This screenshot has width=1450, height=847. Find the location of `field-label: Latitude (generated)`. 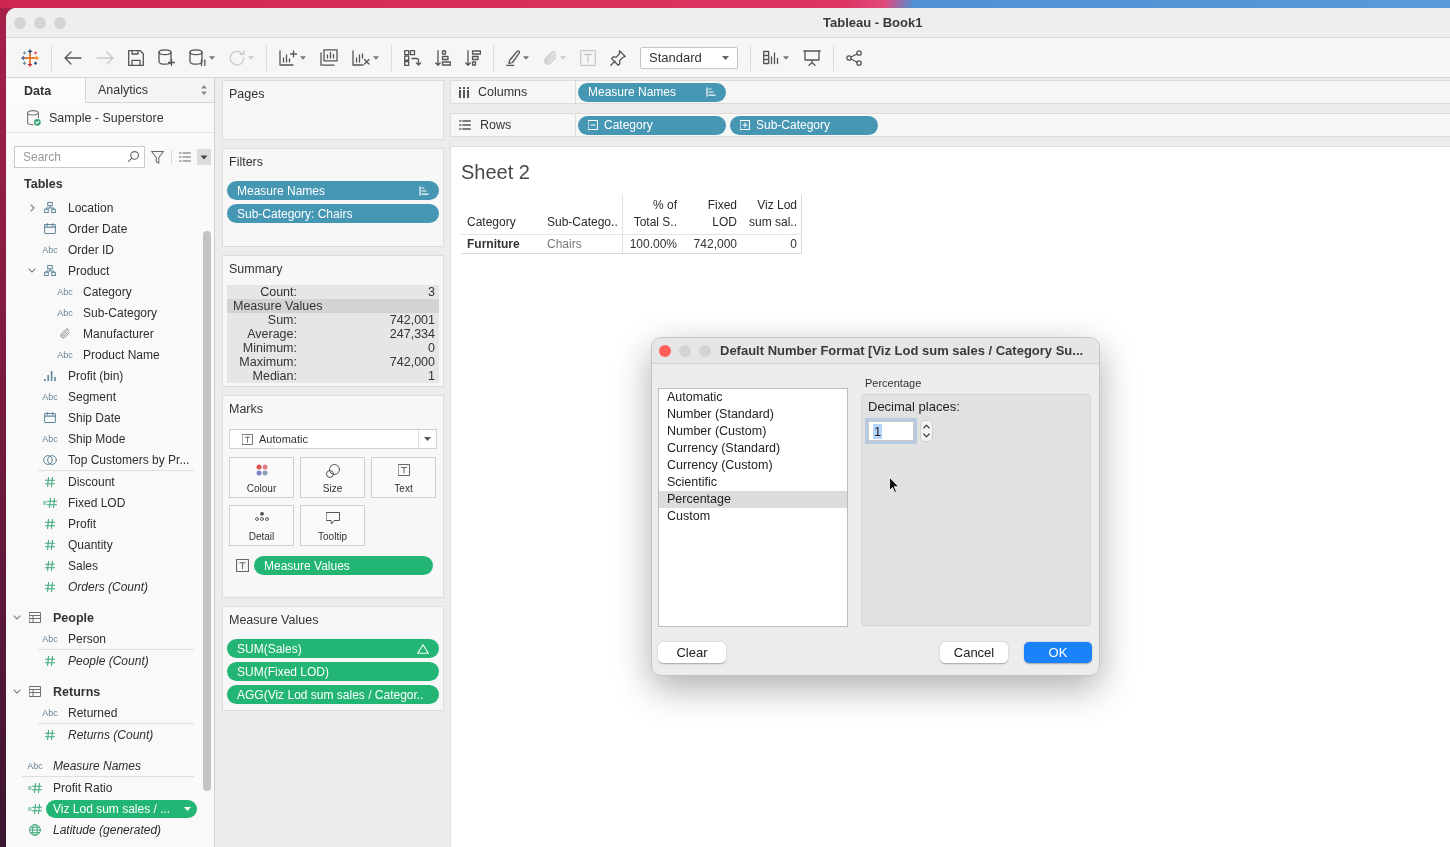

field-label: Latitude (generated) is located at coordinates (107, 829).